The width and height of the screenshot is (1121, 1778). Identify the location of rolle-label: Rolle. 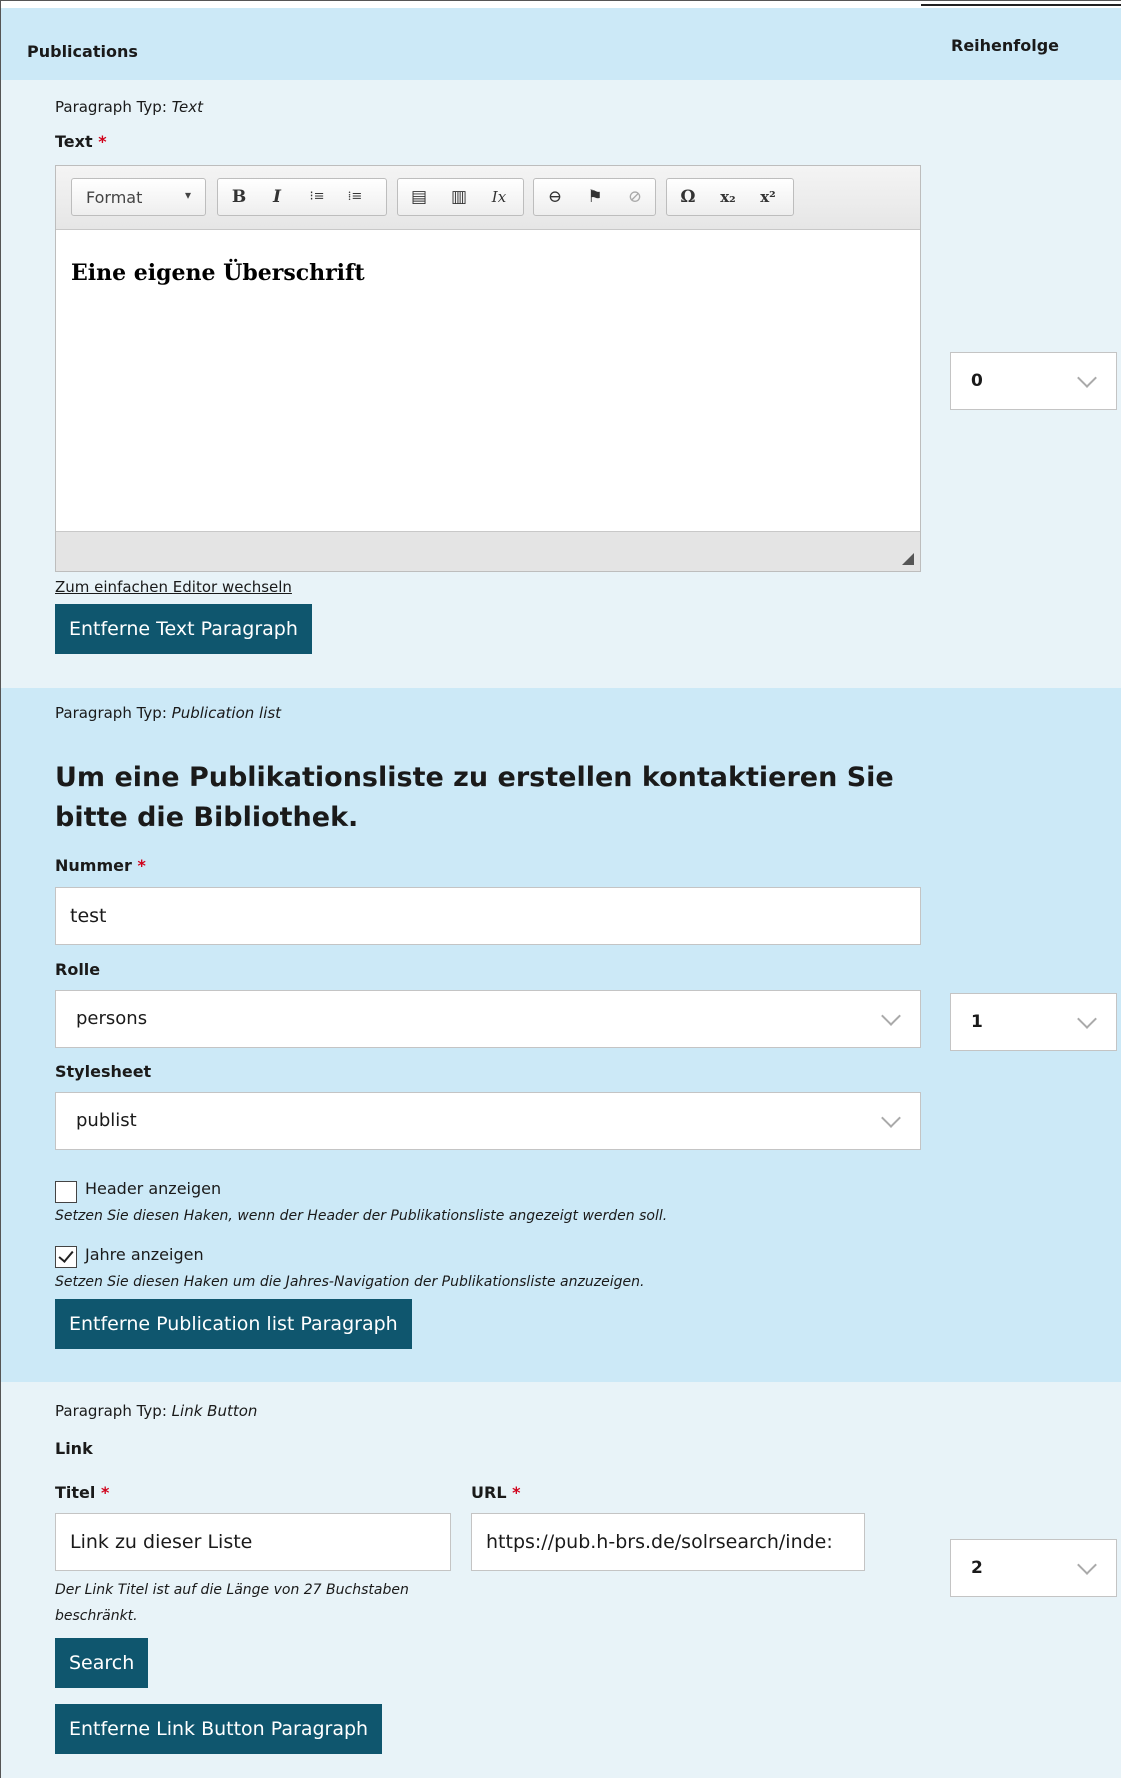
(78, 969).